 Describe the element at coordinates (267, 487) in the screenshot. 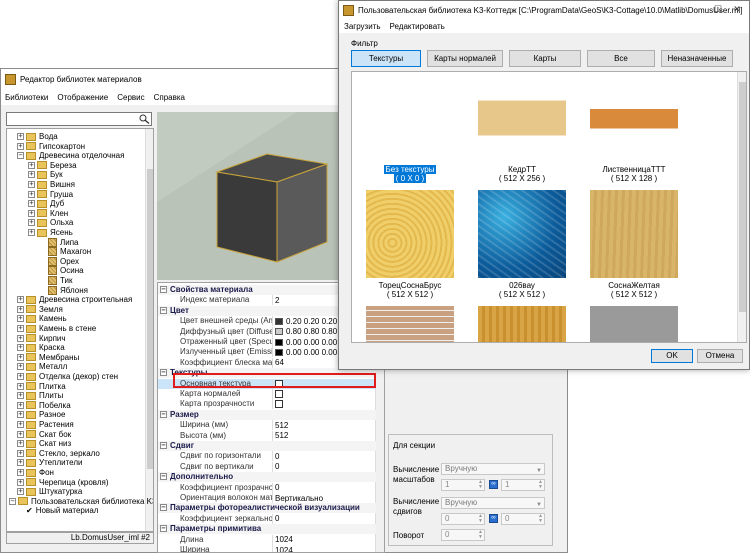

I see `property-row: Коэффициент прозрачно... 0` at that location.